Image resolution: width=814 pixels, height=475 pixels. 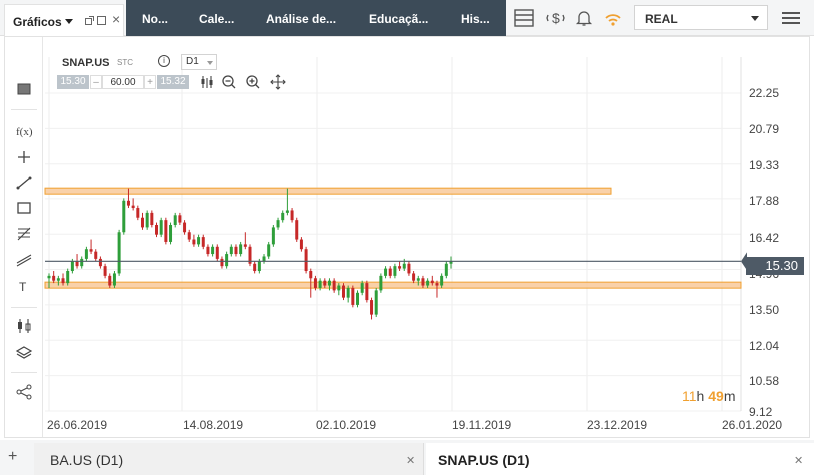 What do you see at coordinates (164, 61) in the screenshot?
I see `info-icon: i` at bounding box center [164, 61].